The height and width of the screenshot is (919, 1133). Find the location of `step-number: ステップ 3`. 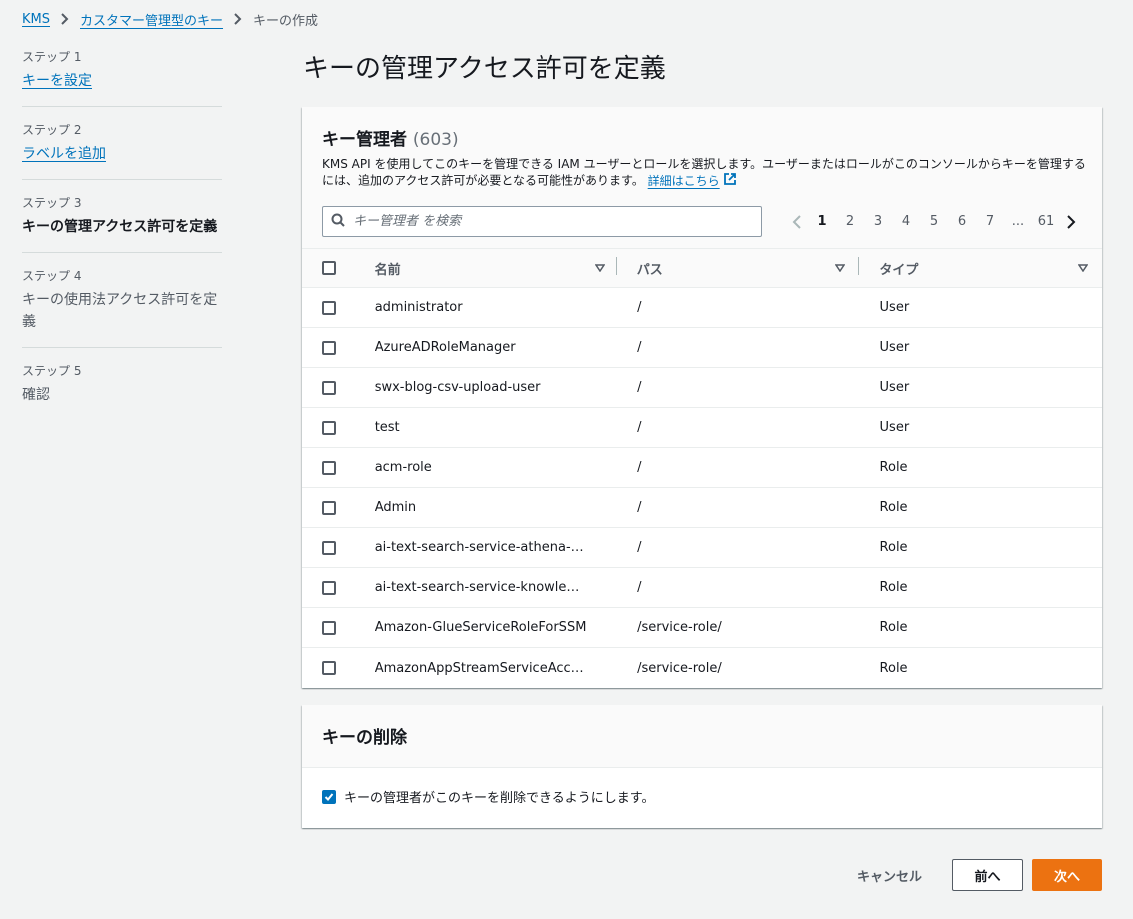

step-number: ステップ 3 is located at coordinates (52, 203).